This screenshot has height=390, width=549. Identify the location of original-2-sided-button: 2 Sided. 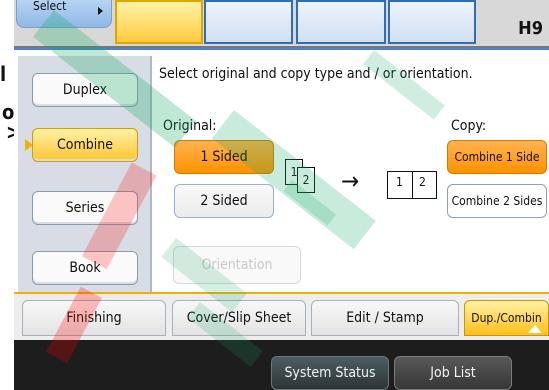
(224, 201).